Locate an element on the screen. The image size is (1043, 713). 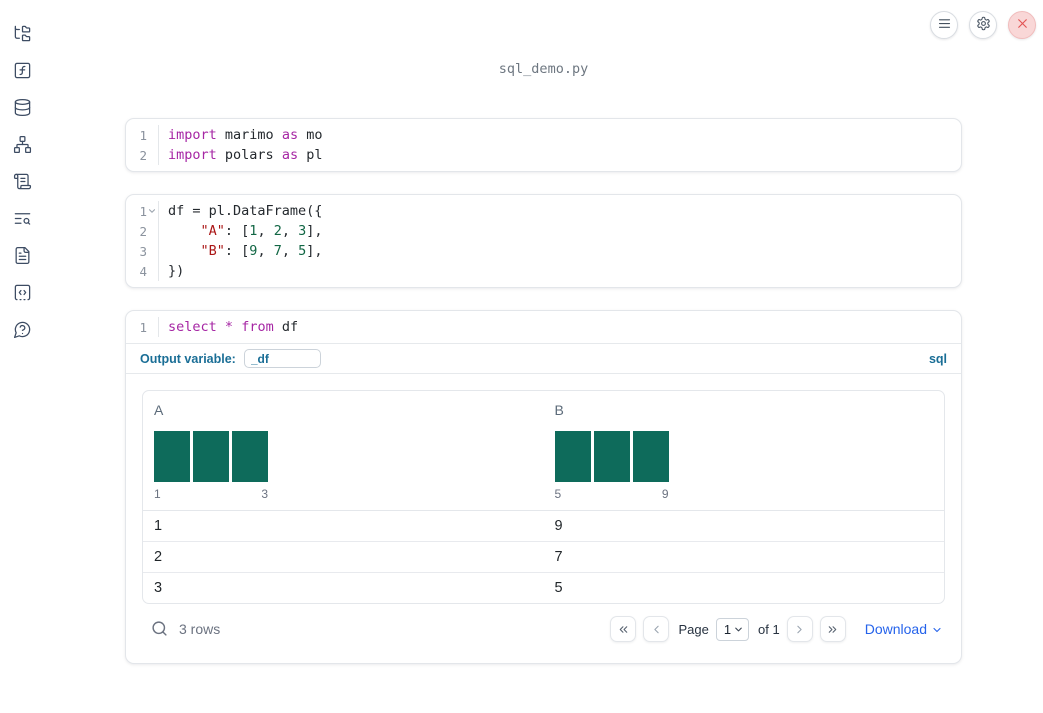
help-bubble-icon is located at coordinates (22, 331).